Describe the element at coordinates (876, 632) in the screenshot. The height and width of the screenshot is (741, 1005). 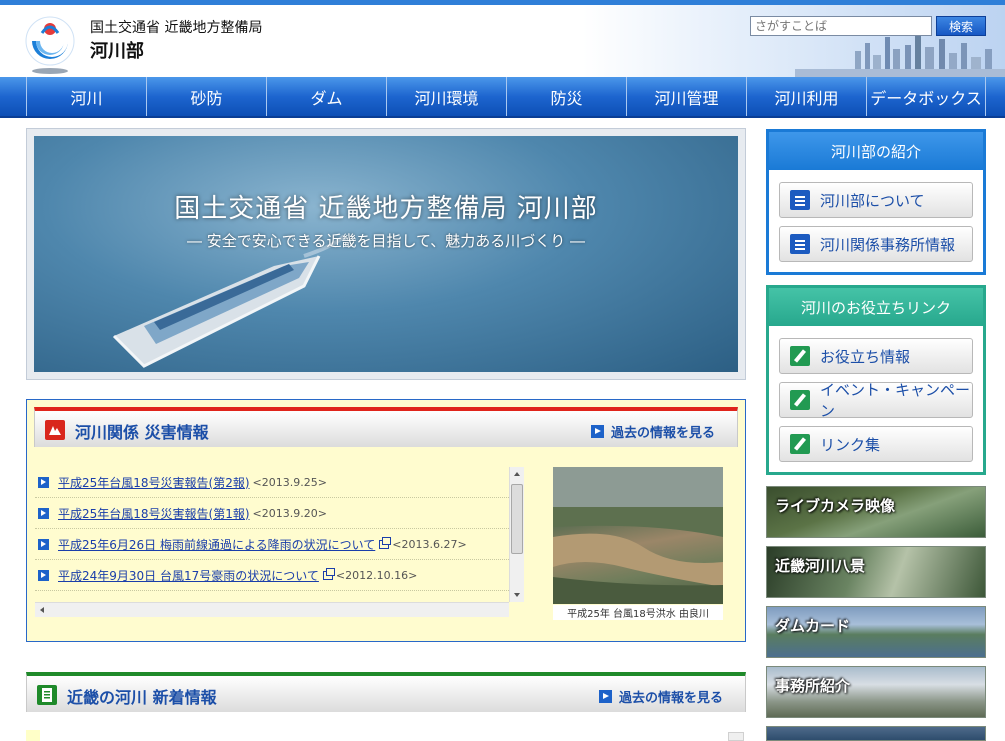
I see `dam-card-banner: ダムカード` at that location.